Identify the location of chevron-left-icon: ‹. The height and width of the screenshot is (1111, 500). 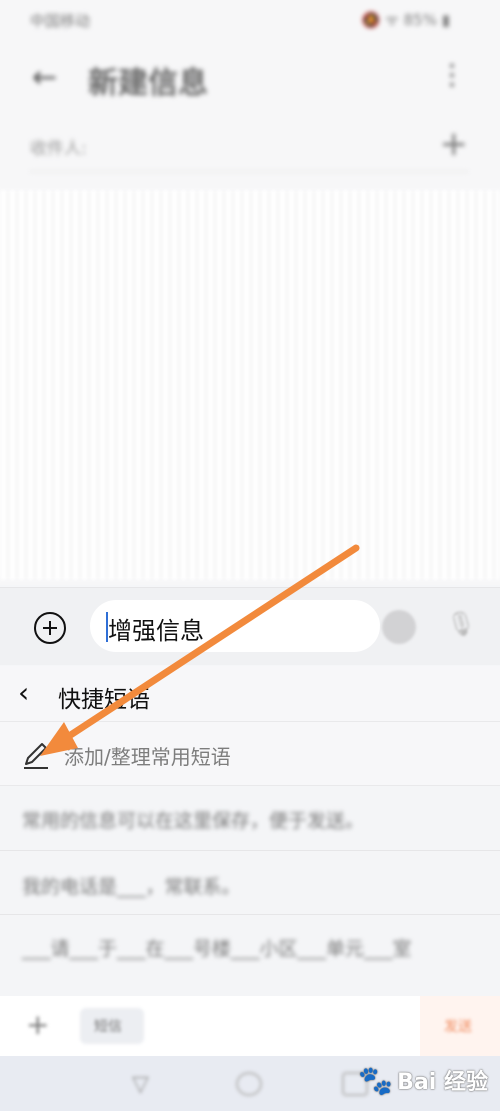
(23, 692).